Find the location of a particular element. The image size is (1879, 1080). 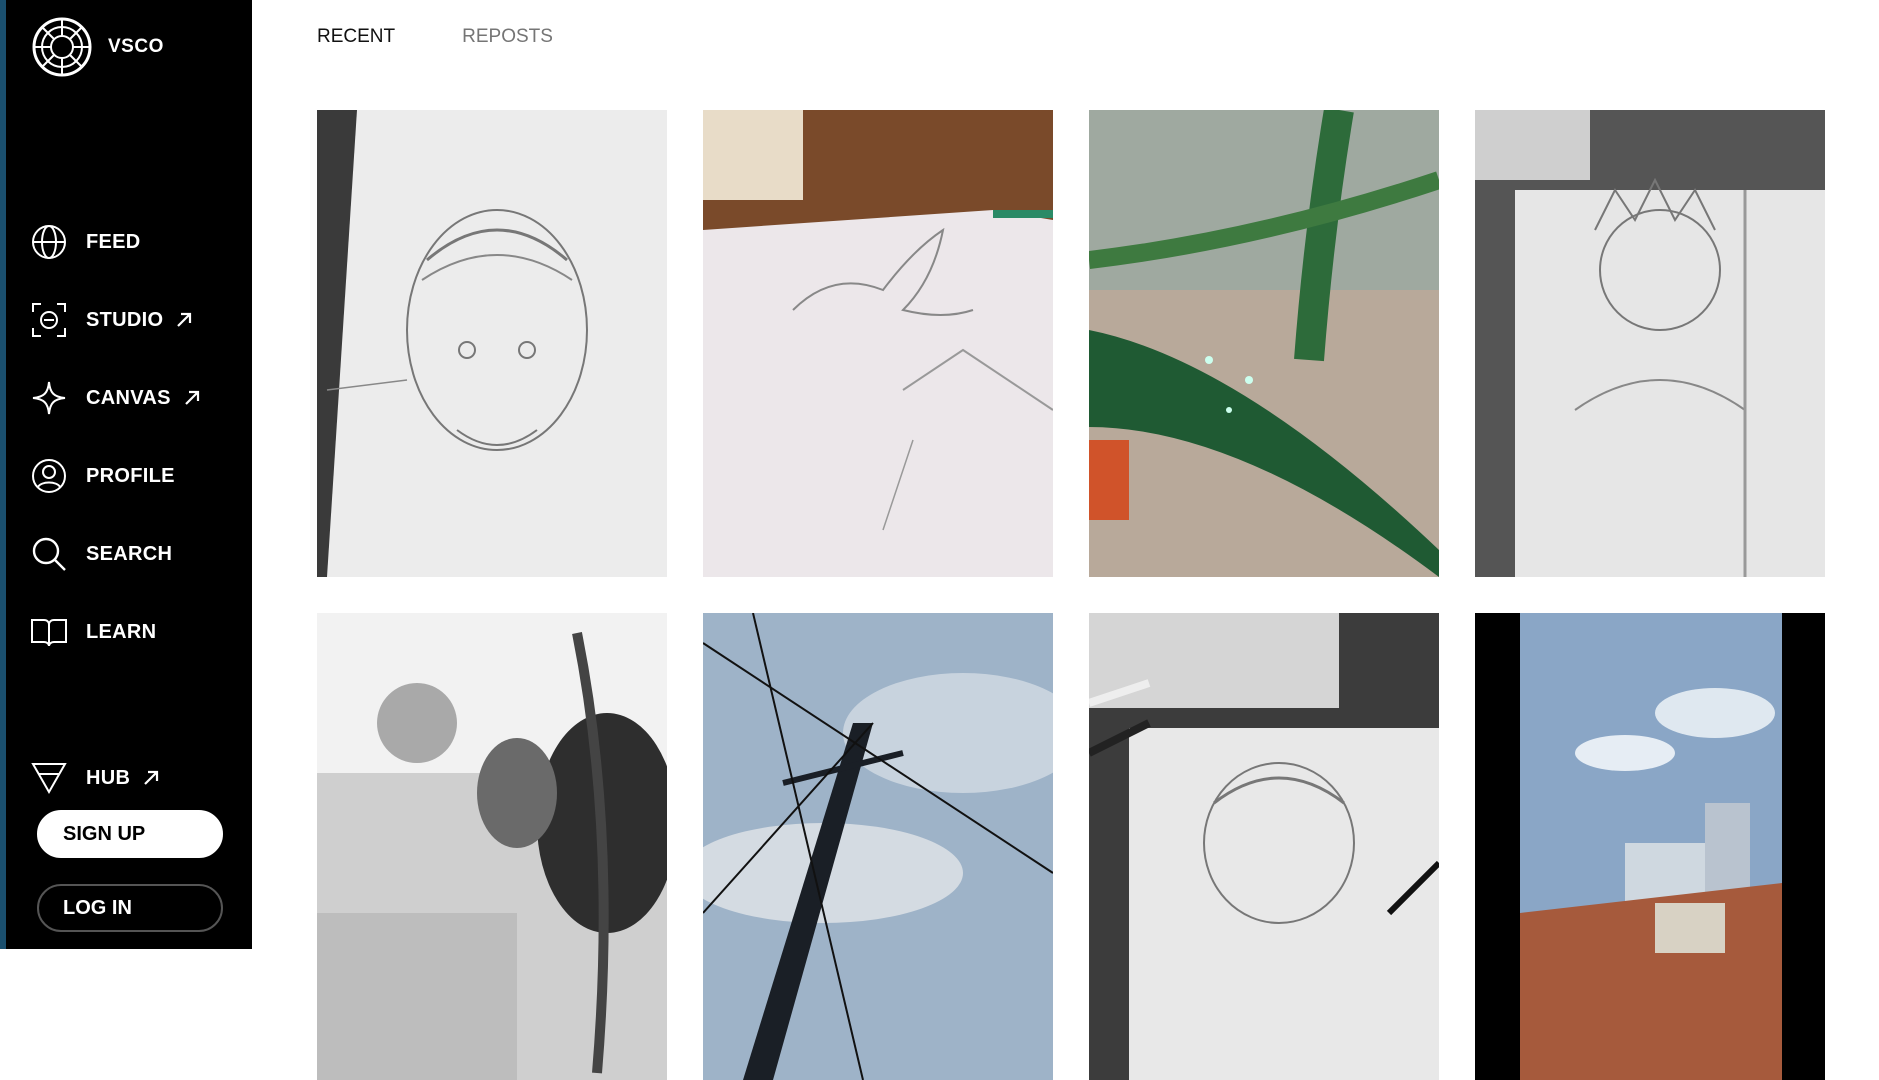

nav-feed-label: FEED is located at coordinates (113, 241).